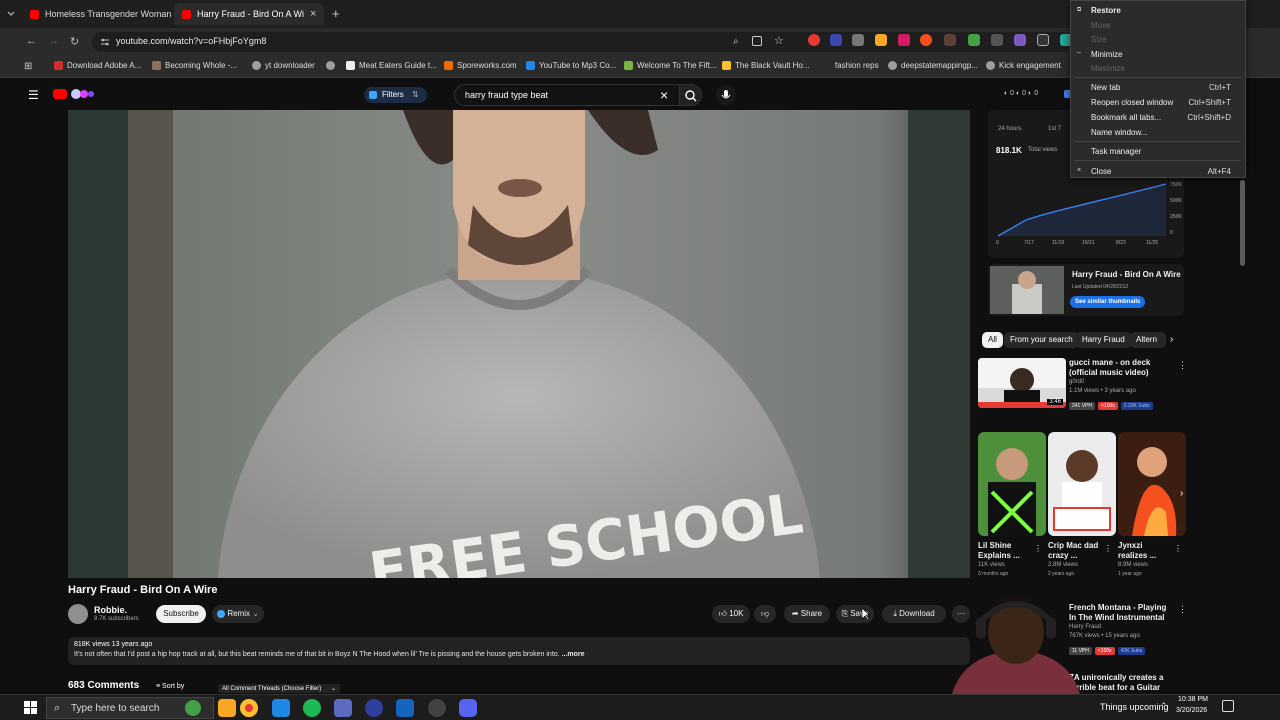 Image resolution: width=1280 pixels, height=720 pixels. Describe the element at coordinates (1166, 151) in the screenshot. I see `menu-item-task-manager: Task manager` at that location.